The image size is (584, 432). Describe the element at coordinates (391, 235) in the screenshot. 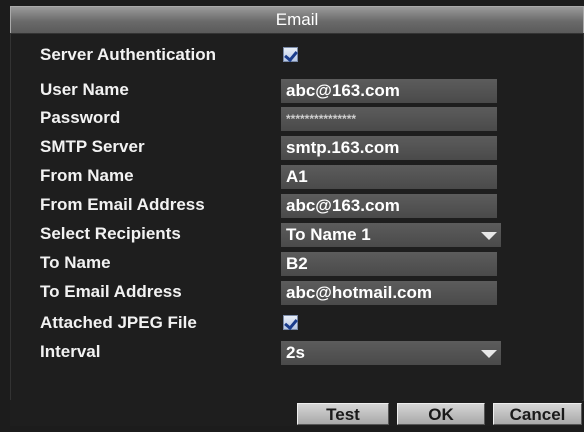

I see `select-recipients-dropdown: To Name 1` at that location.